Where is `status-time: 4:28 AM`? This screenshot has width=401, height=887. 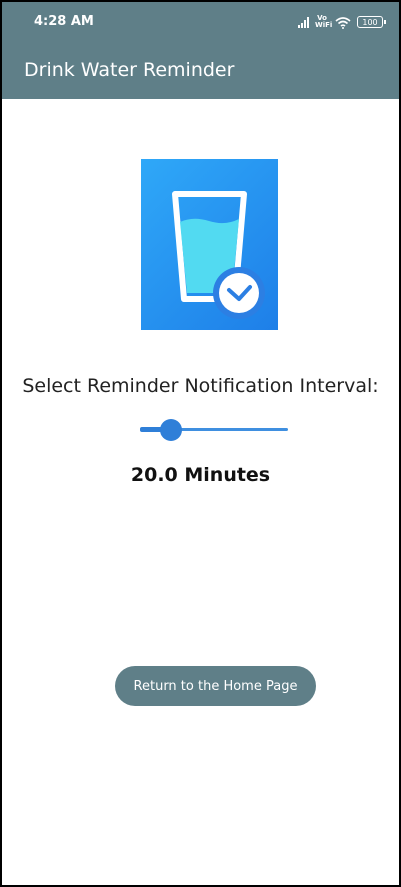
status-time: 4:28 AM is located at coordinates (64, 21).